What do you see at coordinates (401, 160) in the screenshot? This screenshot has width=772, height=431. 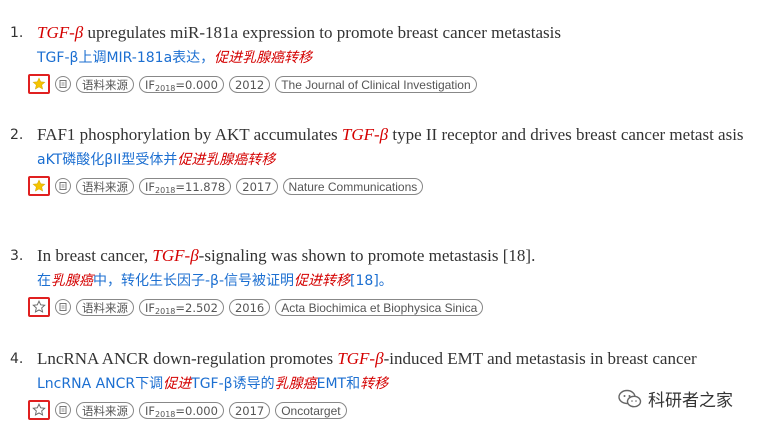 I see `result-translation: aKT磷酸化βII型受体并促进乳腺癌转移` at bounding box center [401, 160].